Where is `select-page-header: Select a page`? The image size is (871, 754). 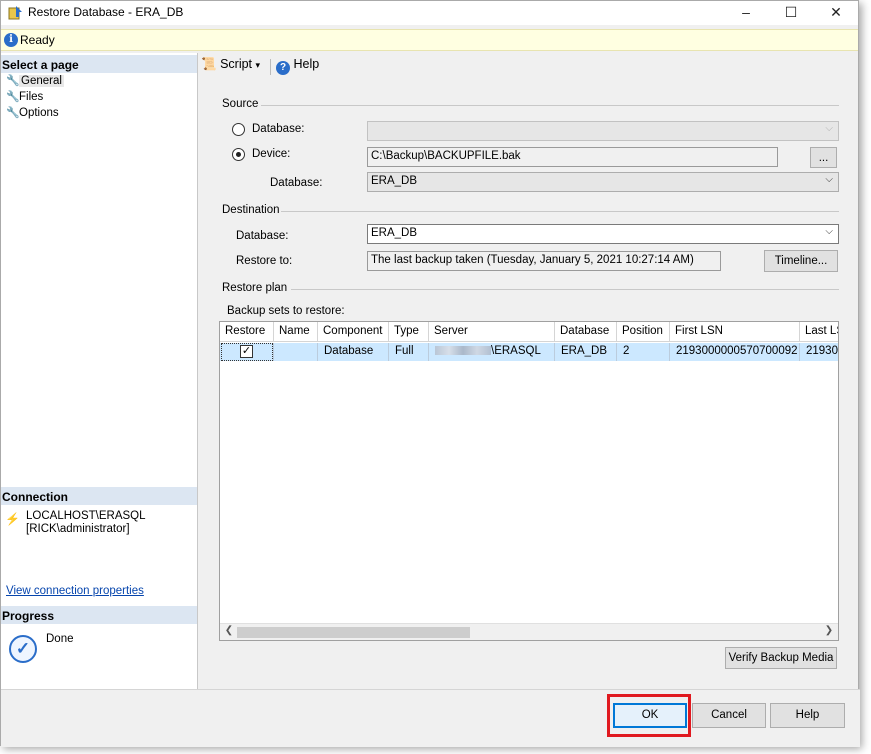 select-page-header: Select a page is located at coordinates (99, 64).